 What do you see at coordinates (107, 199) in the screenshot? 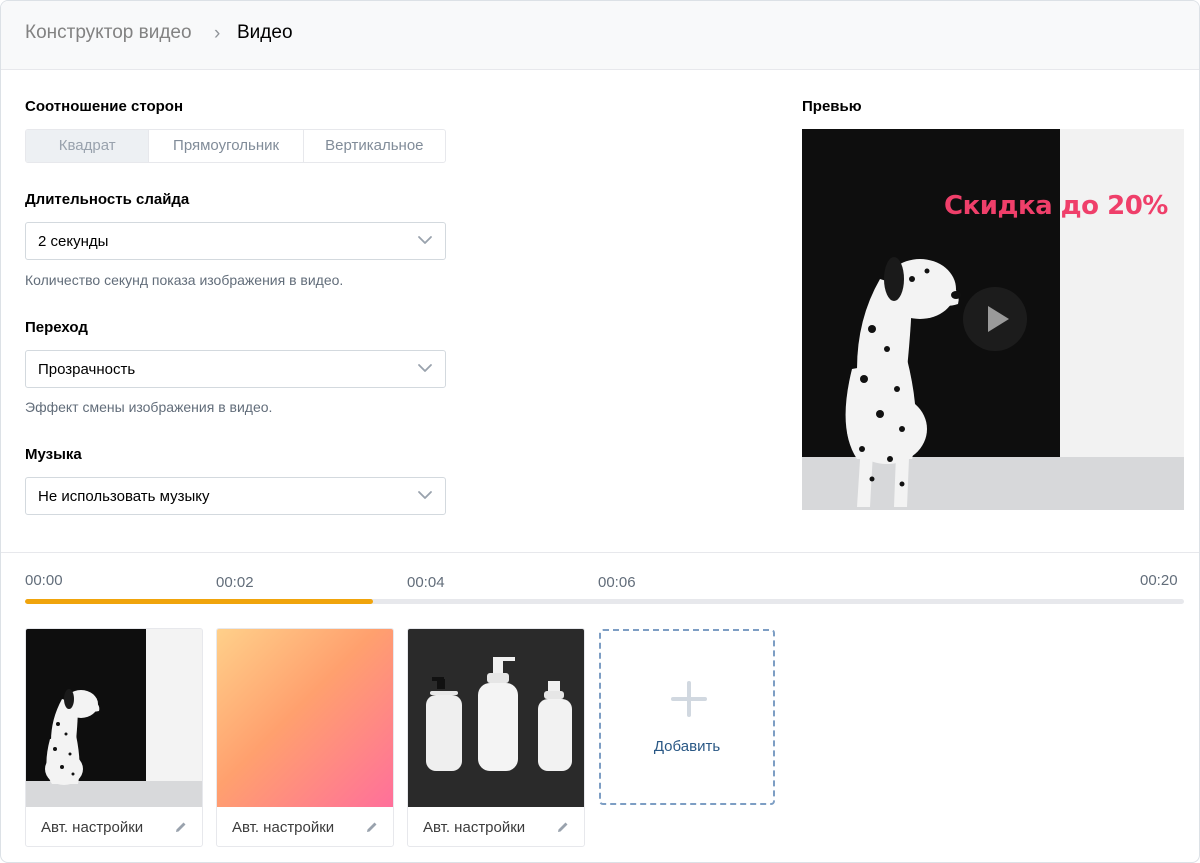
I see `slide-duration-label: Длительность слайда` at bounding box center [107, 199].